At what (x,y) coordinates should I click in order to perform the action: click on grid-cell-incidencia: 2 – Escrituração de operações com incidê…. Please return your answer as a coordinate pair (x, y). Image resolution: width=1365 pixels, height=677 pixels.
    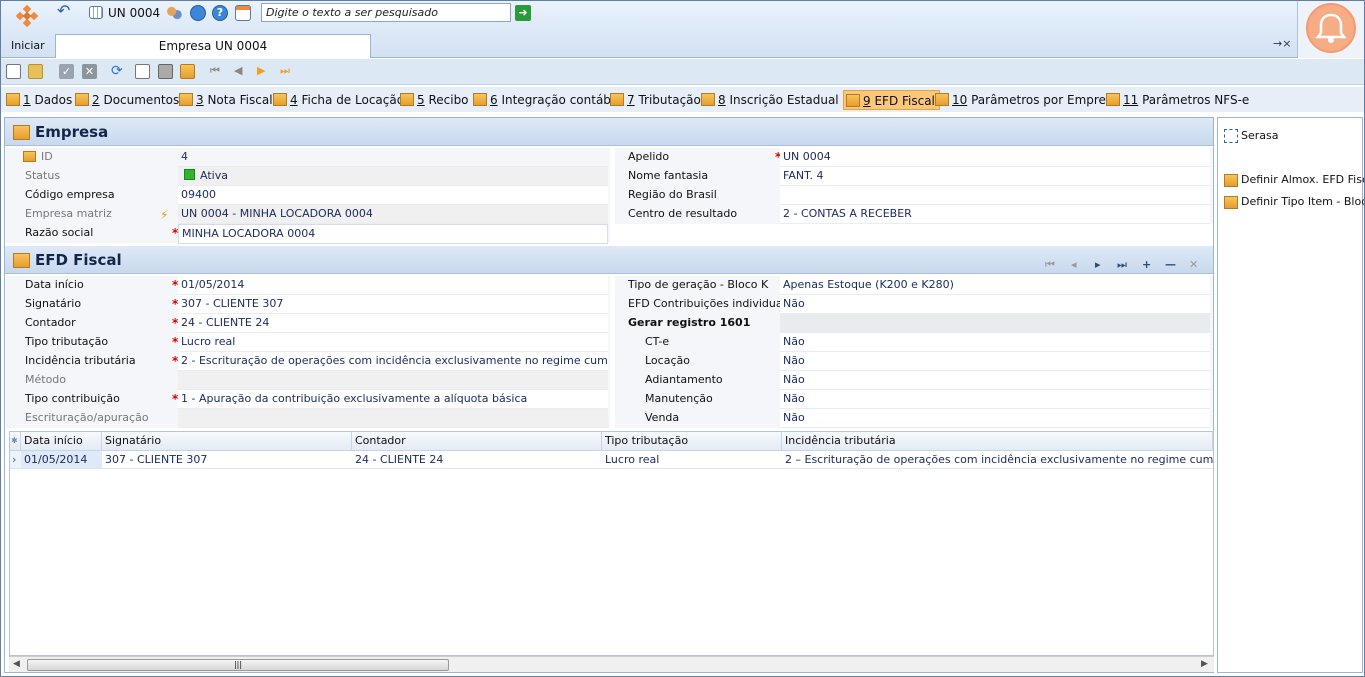
    Looking at the image, I should click on (997, 460).